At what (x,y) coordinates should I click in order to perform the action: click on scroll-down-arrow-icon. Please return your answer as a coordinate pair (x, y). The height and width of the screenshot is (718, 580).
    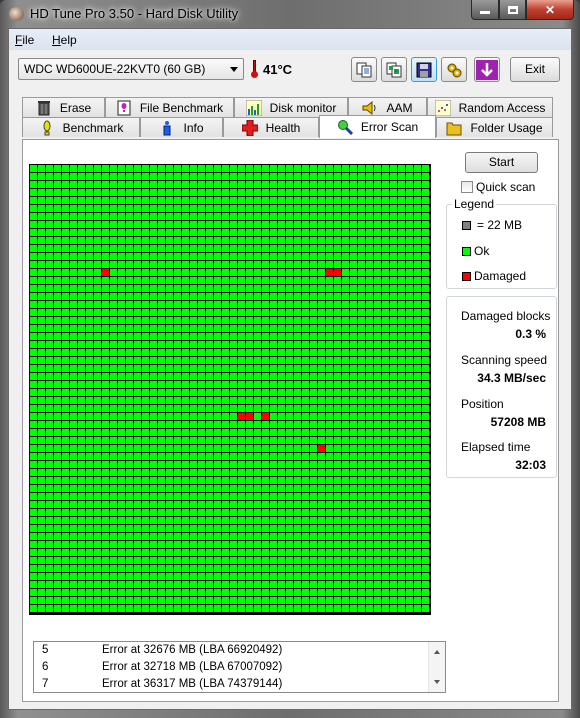
    Looking at the image, I should click on (437, 682).